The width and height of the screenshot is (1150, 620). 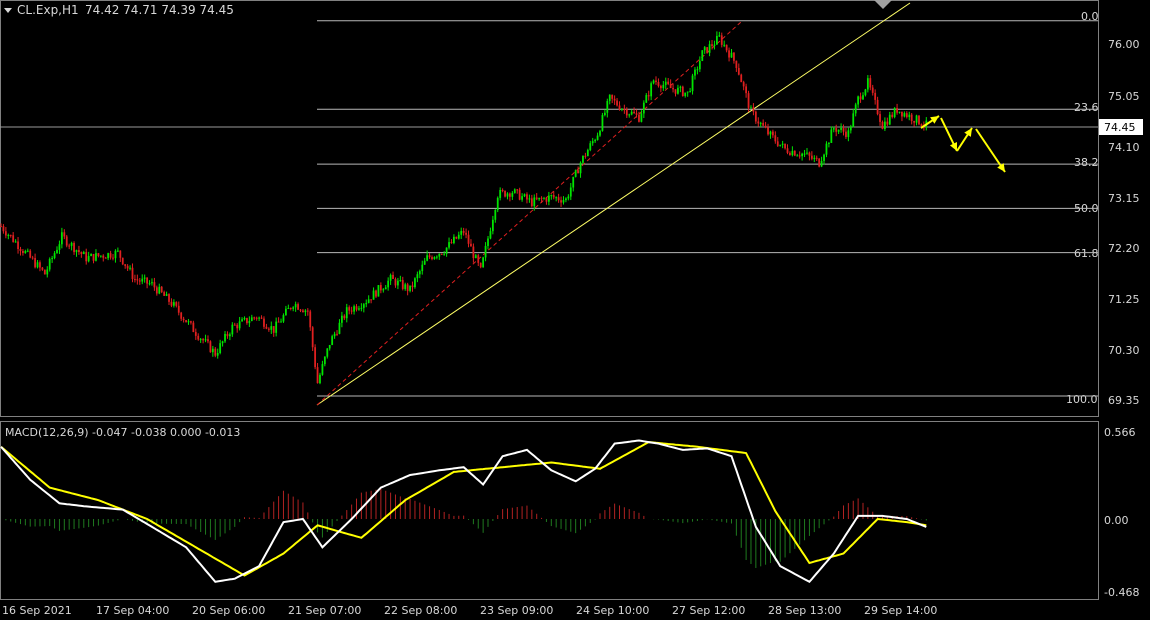 I want to click on time-label-9: 29 Sep 14:00, so click(x=900, y=610).